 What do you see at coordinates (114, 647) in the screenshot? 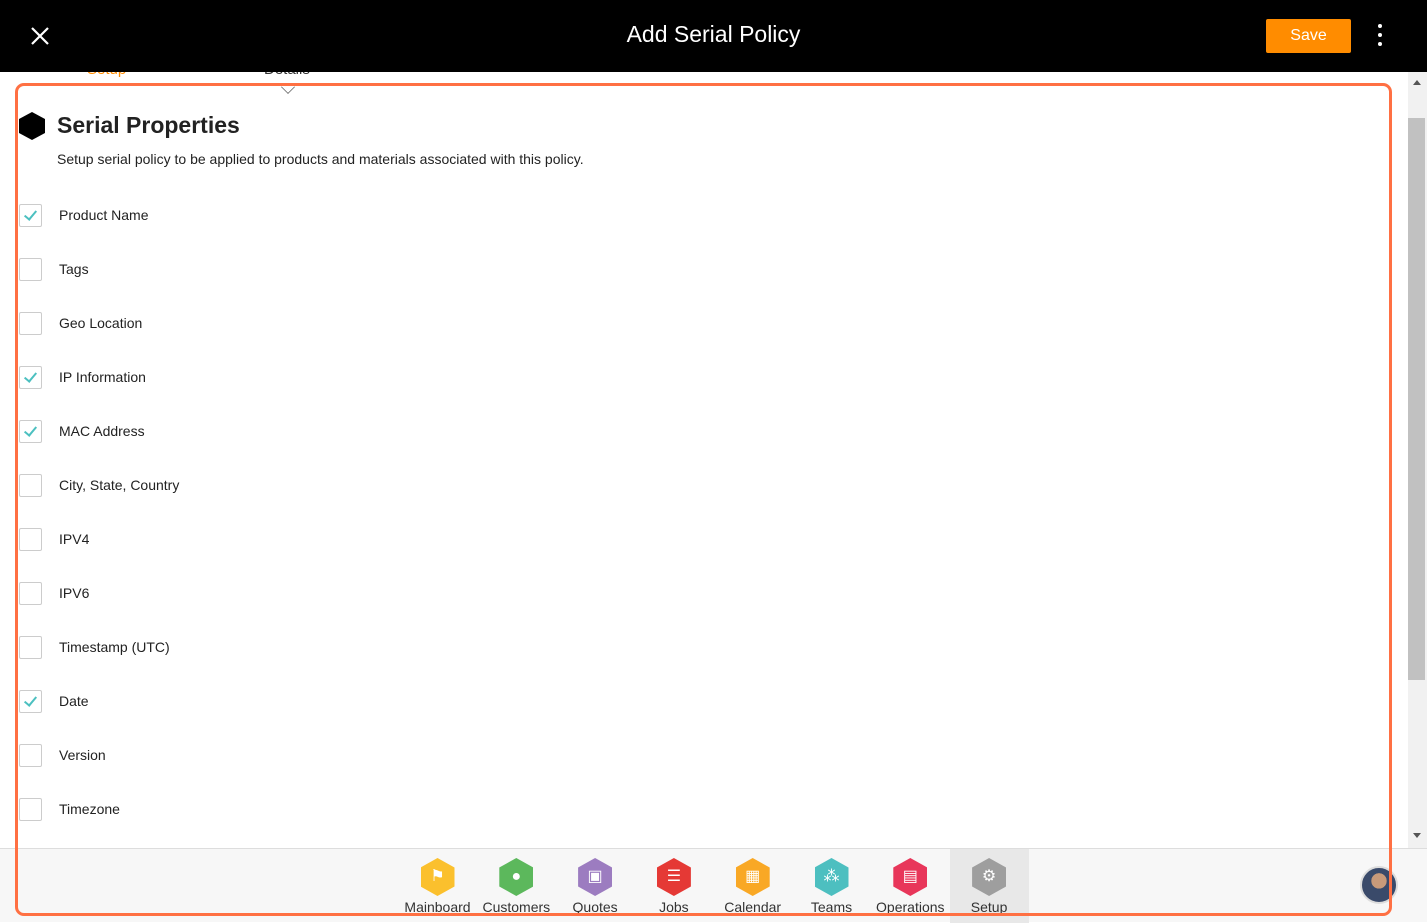
I see `property-label: Timestamp (UTC)` at bounding box center [114, 647].